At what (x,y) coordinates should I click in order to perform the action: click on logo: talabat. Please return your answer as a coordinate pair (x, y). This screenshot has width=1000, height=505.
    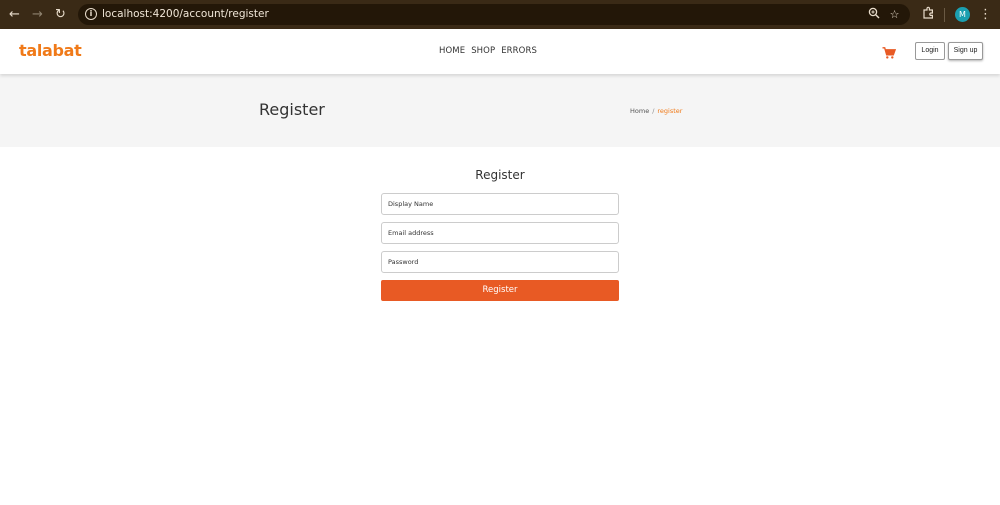
    Looking at the image, I should click on (50, 50).